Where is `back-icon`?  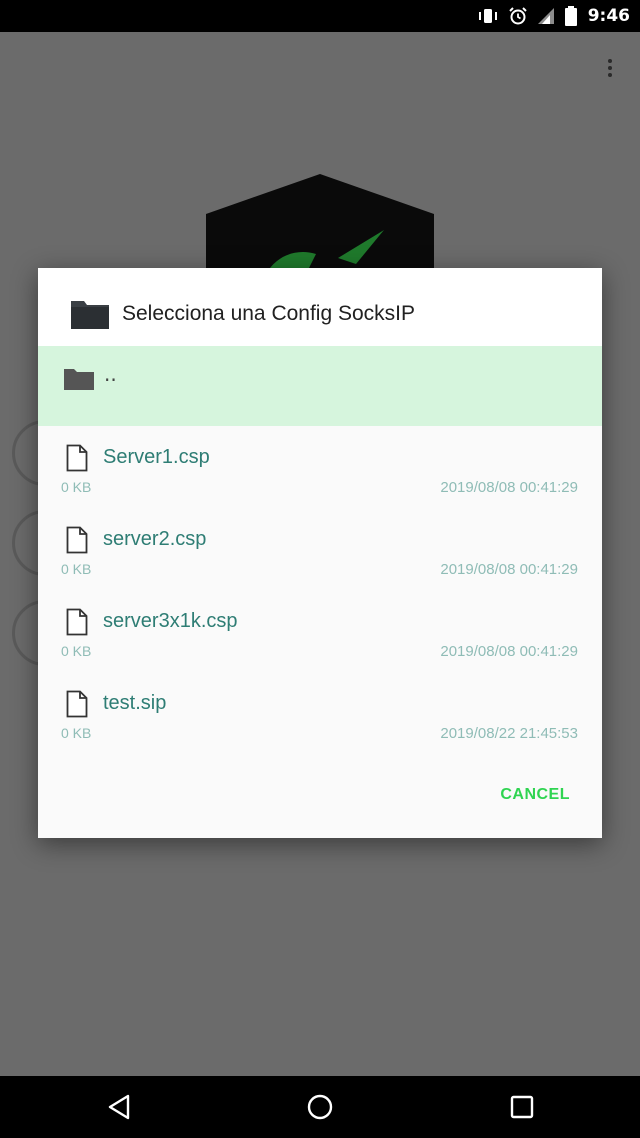
back-icon is located at coordinates (120, 1109).